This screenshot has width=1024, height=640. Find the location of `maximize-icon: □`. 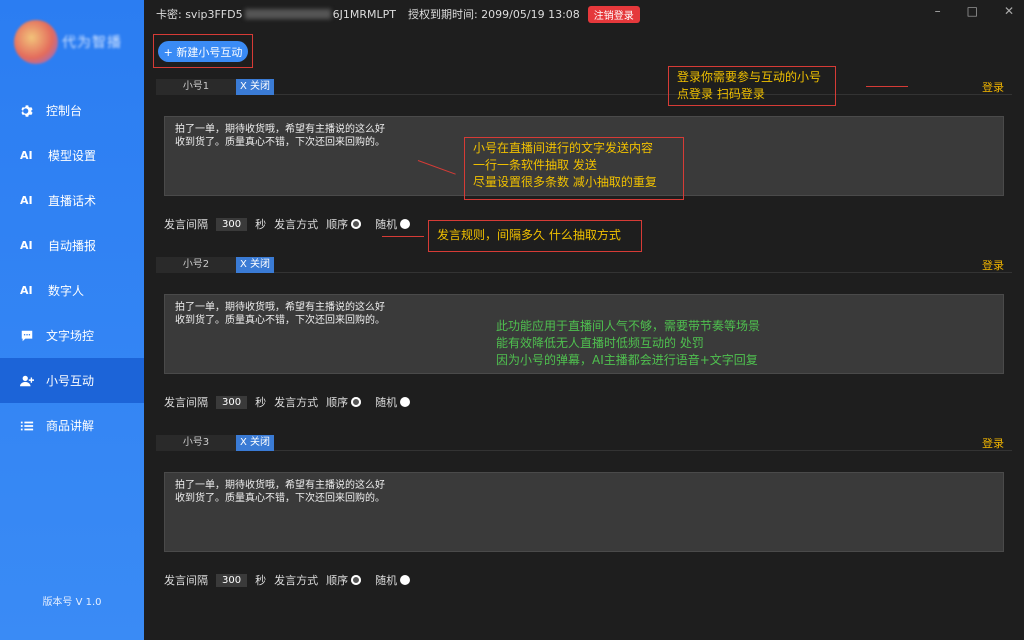

maximize-icon: □ is located at coordinates (972, 11).